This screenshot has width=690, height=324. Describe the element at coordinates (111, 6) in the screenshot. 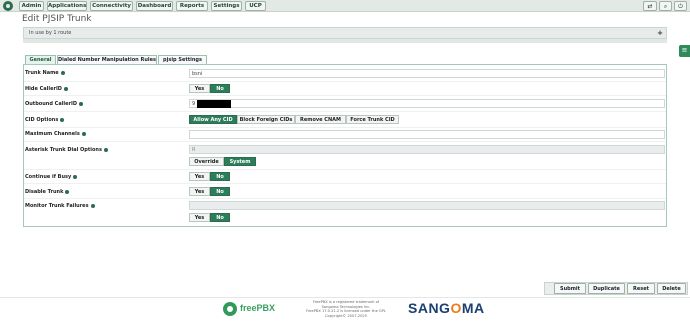

I see `nav-connectivity: Connectivity` at that location.